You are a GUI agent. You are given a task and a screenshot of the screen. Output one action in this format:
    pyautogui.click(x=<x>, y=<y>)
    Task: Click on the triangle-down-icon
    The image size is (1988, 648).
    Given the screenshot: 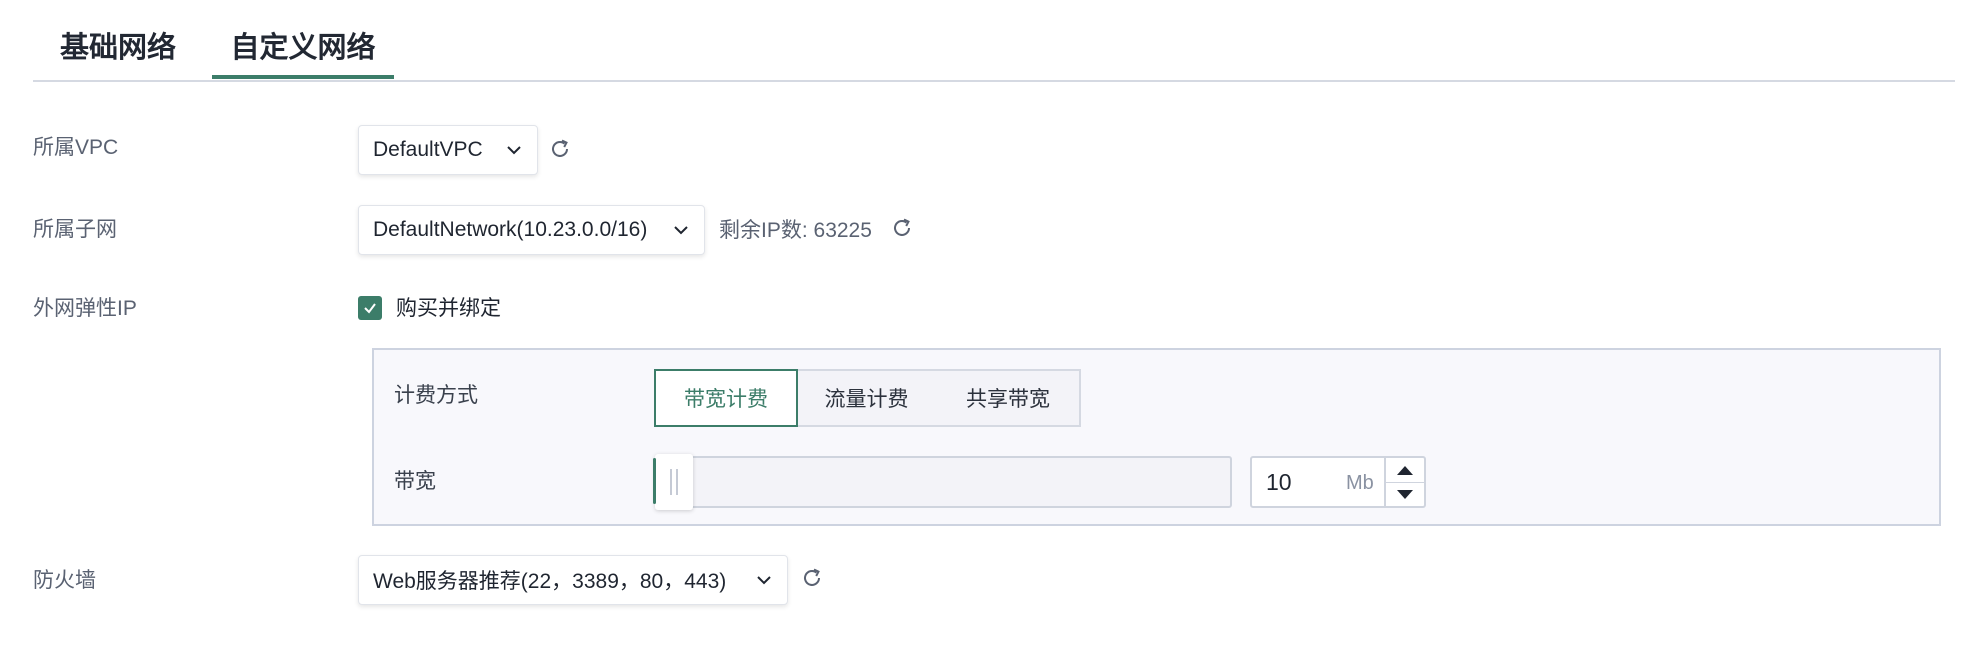 What is the action you would take?
    pyautogui.click(x=1405, y=494)
    